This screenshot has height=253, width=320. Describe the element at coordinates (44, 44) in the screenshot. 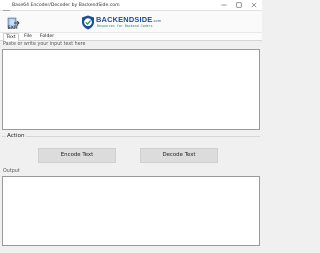

I see `input-caption: Paste or write your input text here` at that location.